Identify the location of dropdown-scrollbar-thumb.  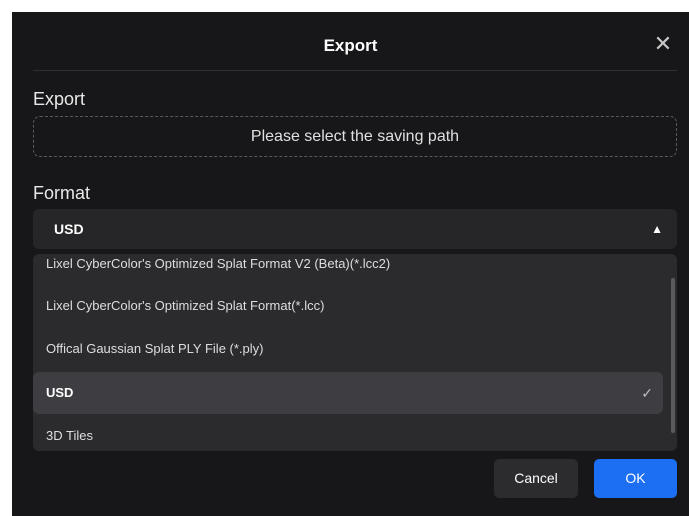
(673, 355).